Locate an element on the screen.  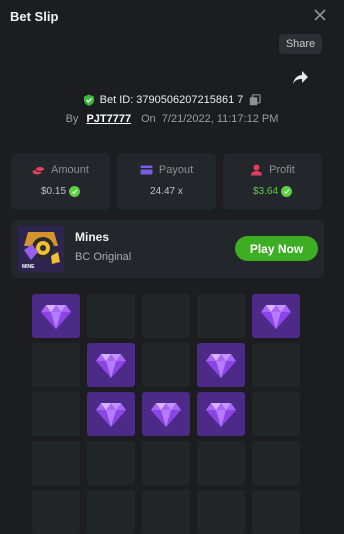
stat-profit-label-wrap: Profit is located at coordinates (272, 170).